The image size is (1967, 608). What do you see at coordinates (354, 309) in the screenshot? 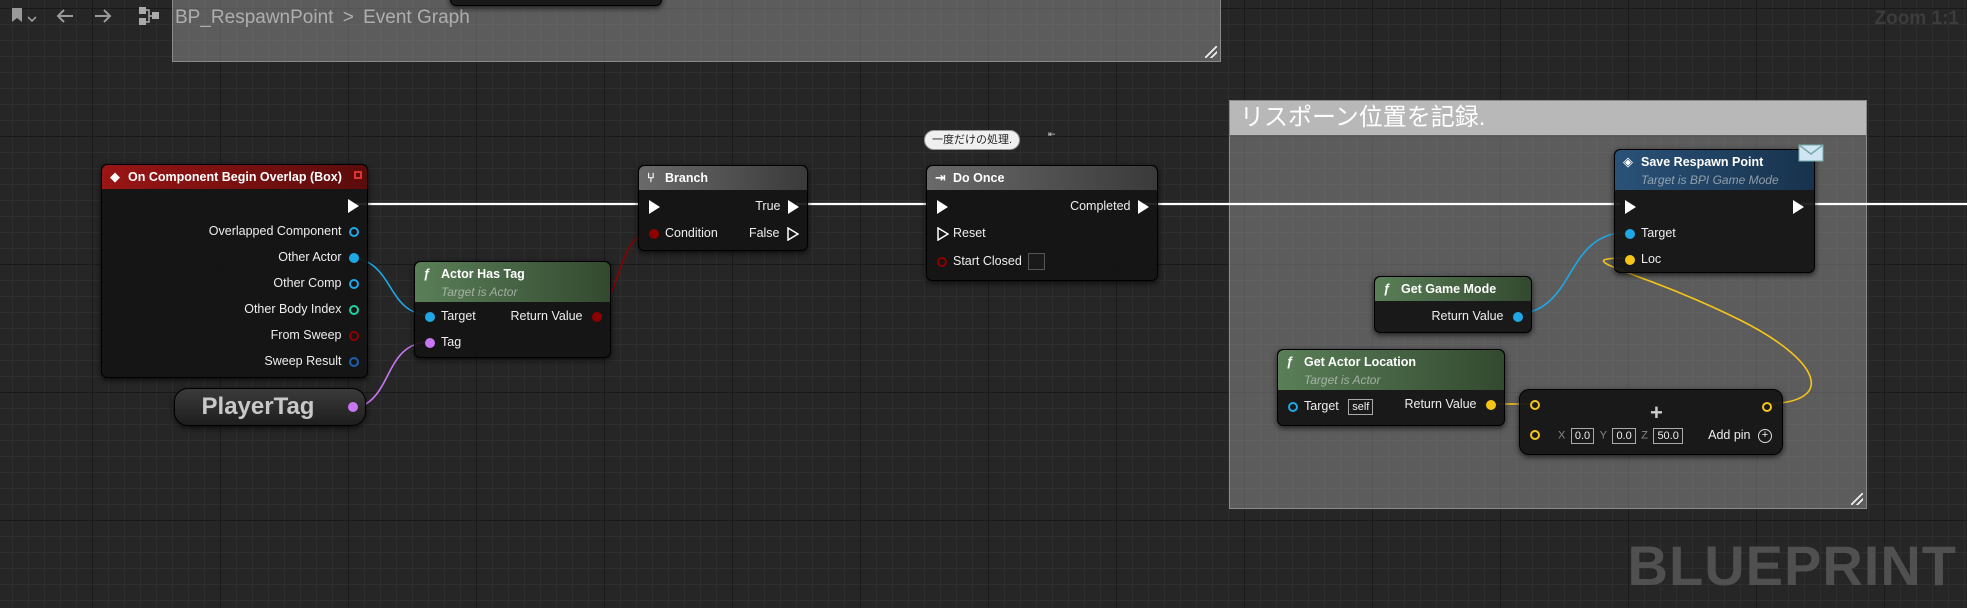
I see `int-pin-icon` at bounding box center [354, 309].